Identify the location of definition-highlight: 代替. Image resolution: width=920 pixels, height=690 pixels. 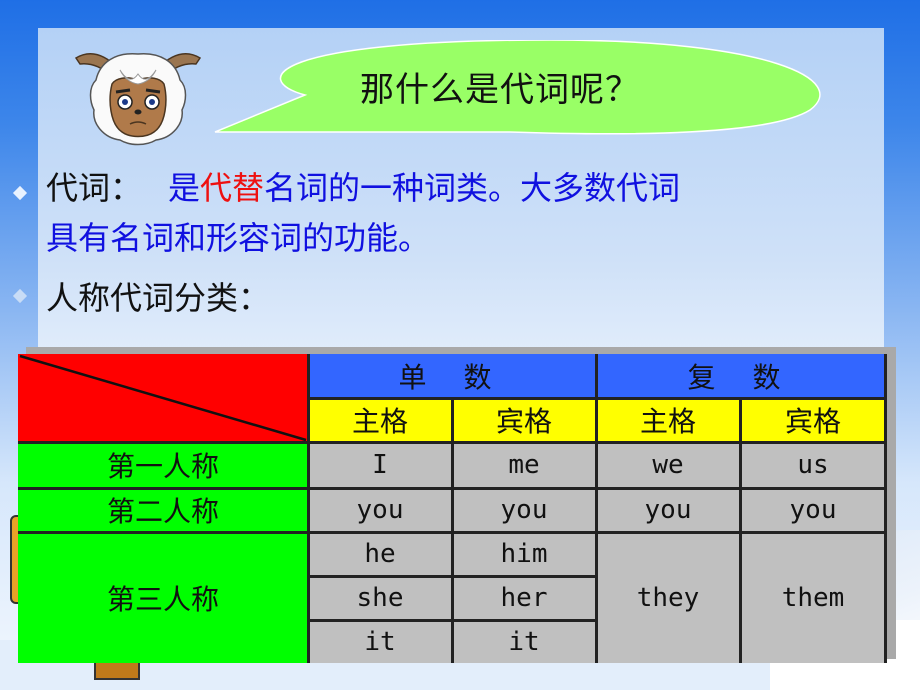
(232, 188).